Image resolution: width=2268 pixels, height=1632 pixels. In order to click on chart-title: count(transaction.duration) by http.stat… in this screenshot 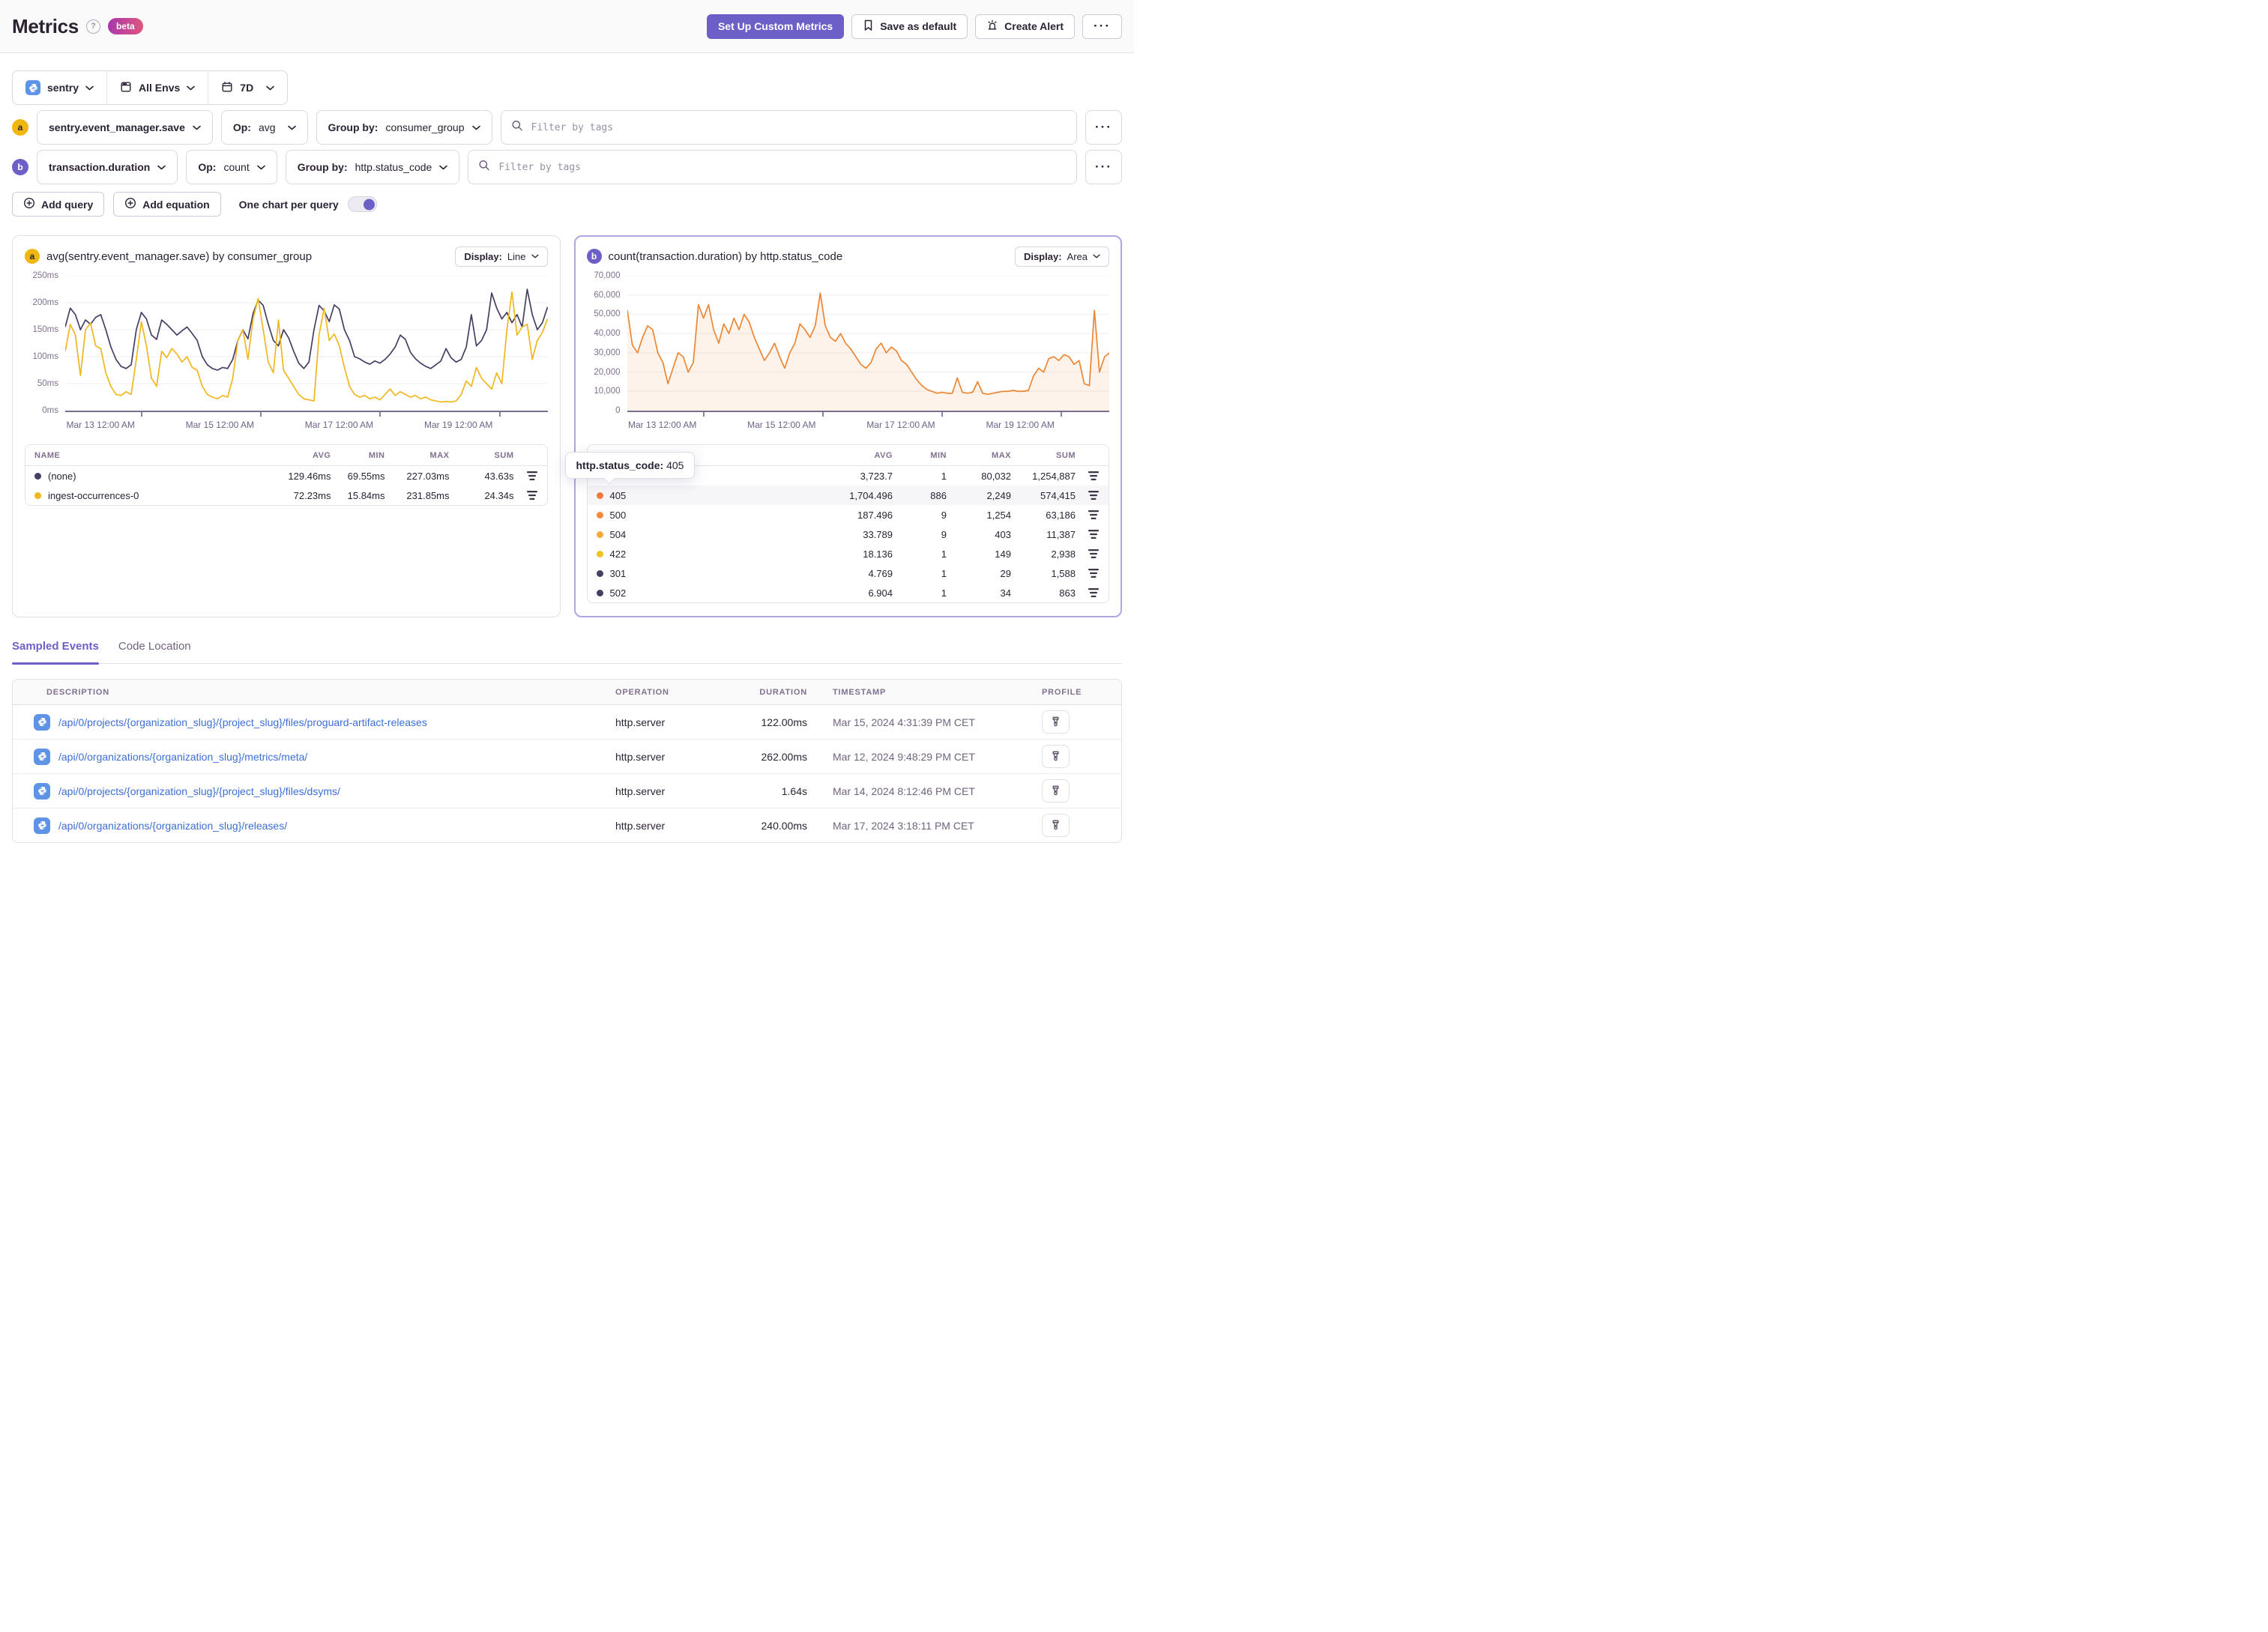, I will do `click(725, 256)`.